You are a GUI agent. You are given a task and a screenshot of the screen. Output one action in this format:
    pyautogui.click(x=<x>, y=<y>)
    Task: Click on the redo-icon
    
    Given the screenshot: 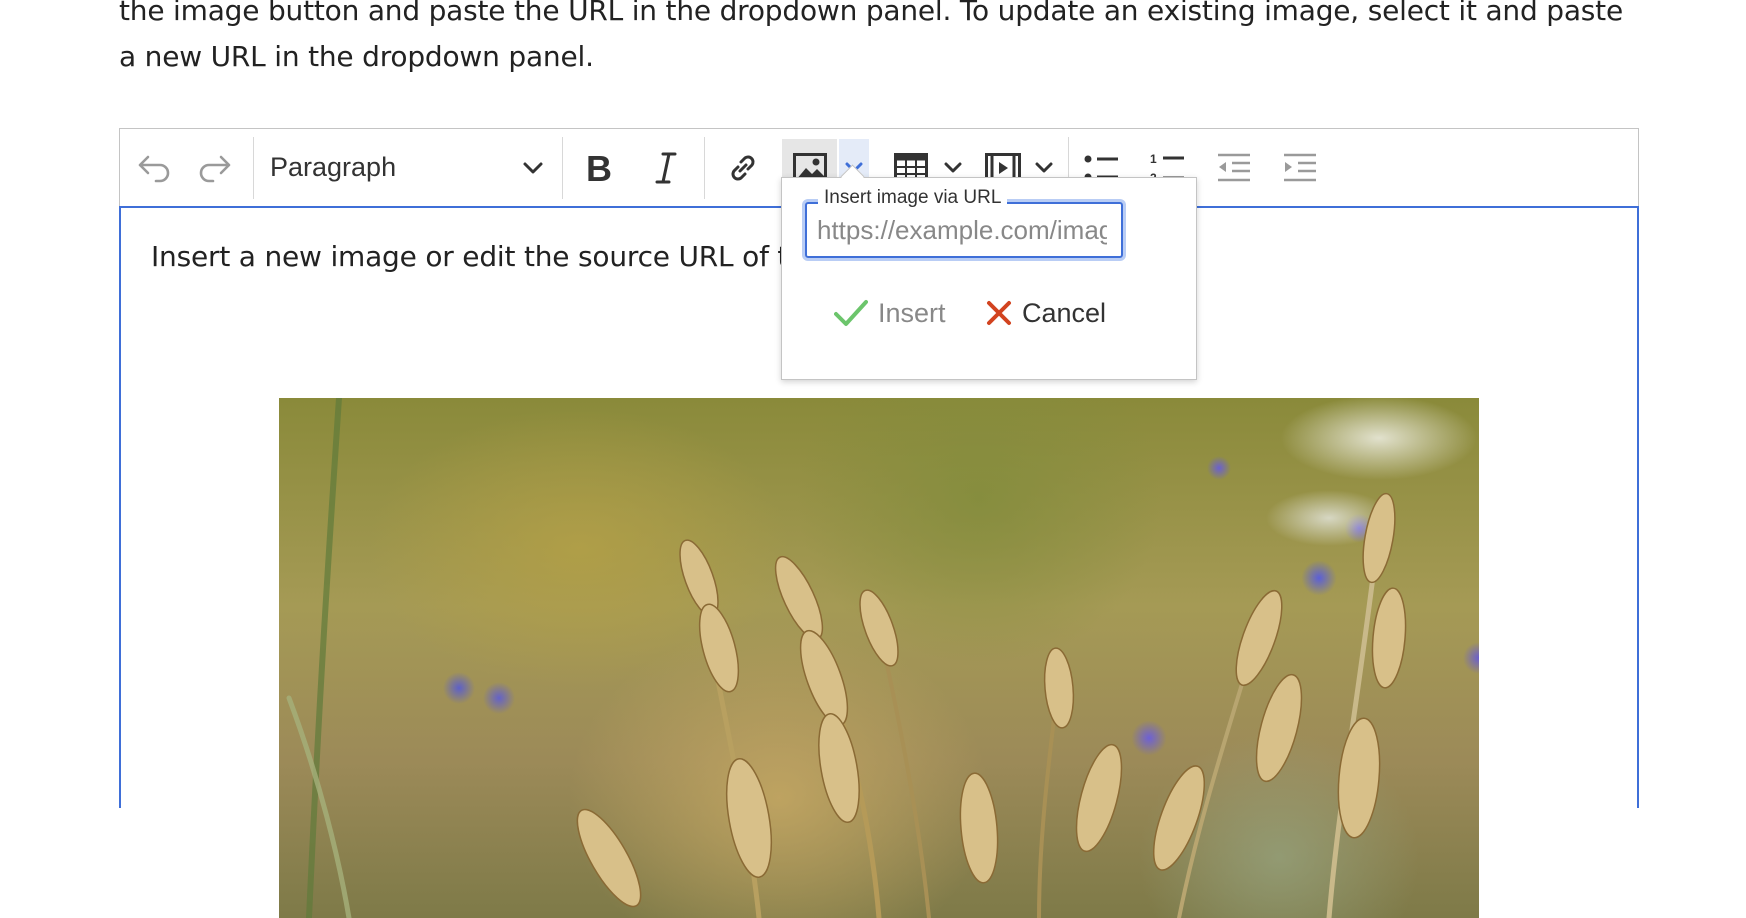 What is the action you would take?
    pyautogui.click(x=215, y=168)
    